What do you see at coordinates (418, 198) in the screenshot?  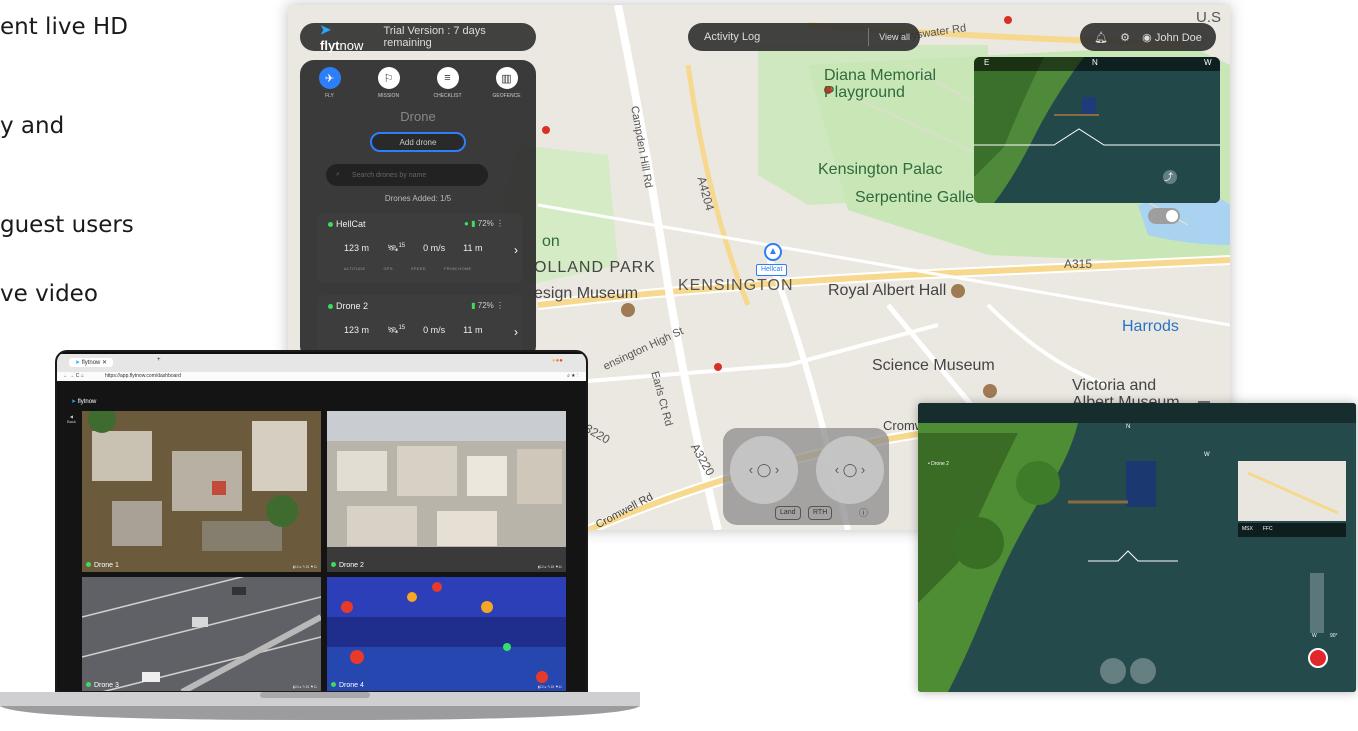 I see `drones-added-count: Drones Added: 1/5` at bounding box center [418, 198].